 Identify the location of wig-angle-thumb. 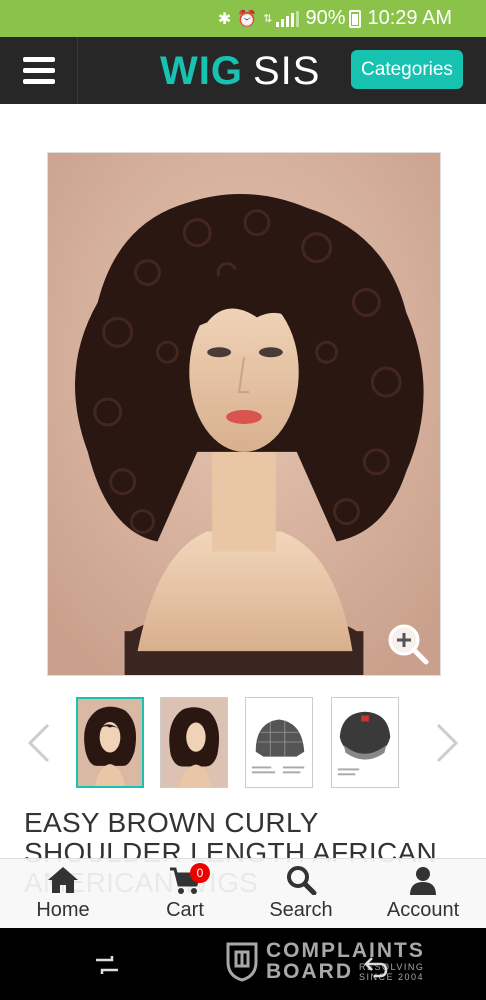
(194, 742).